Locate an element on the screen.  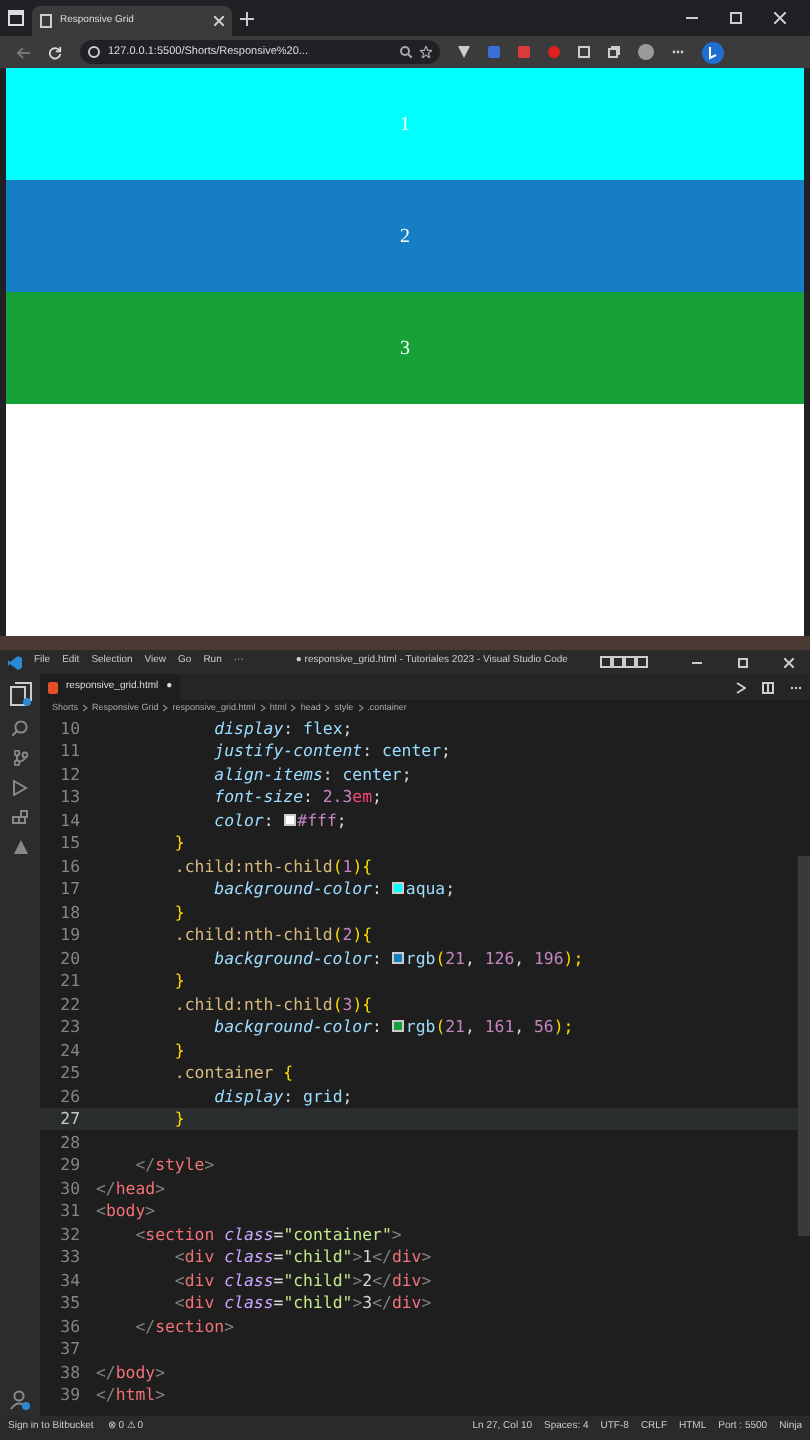
line-number: 23 is located at coordinates (70, 1026).